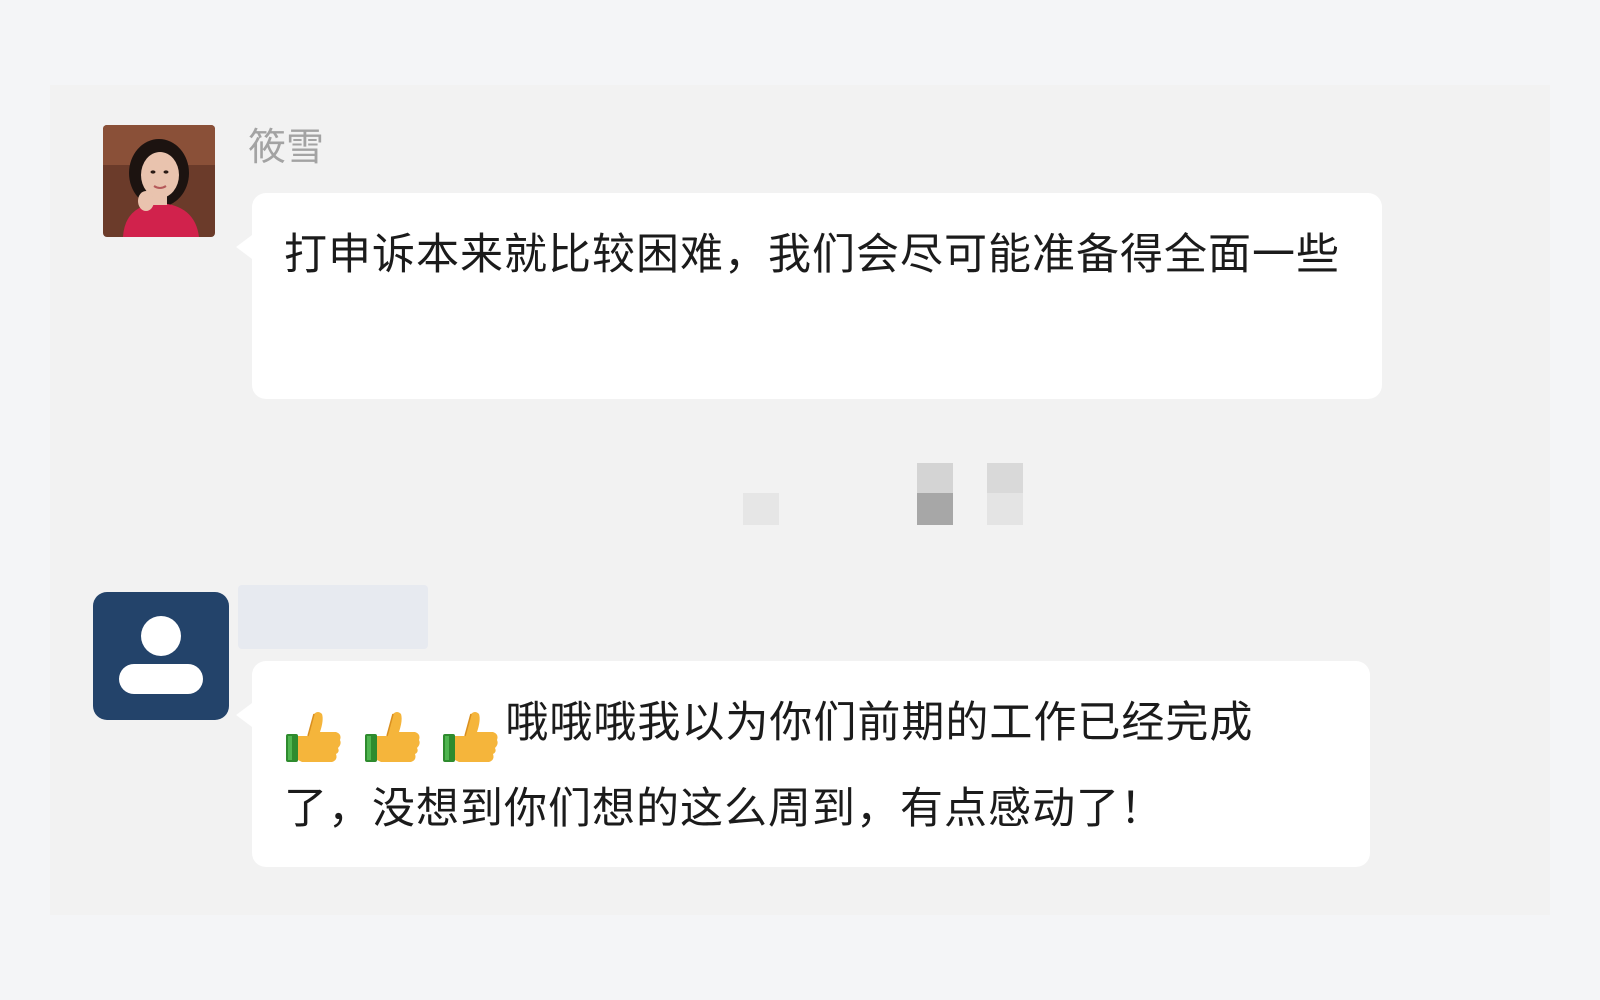 Image resolution: width=1600 pixels, height=1000 pixels. I want to click on avatar-photo-image, so click(159, 181).